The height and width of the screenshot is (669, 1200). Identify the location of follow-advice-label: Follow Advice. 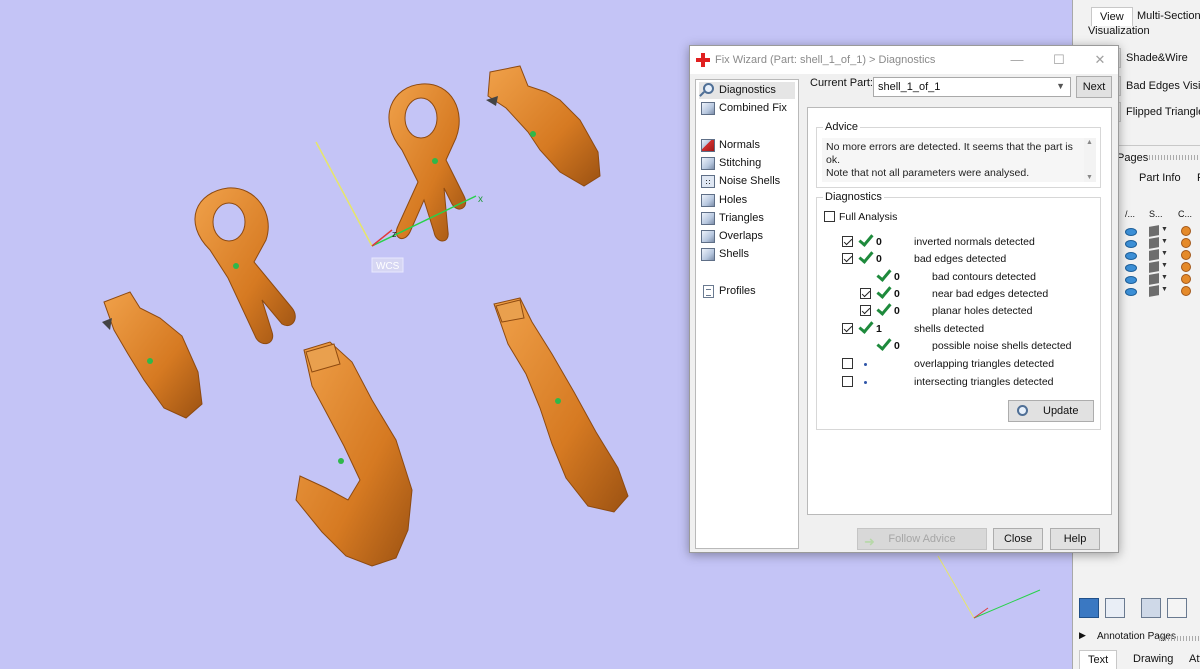
(922, 539).